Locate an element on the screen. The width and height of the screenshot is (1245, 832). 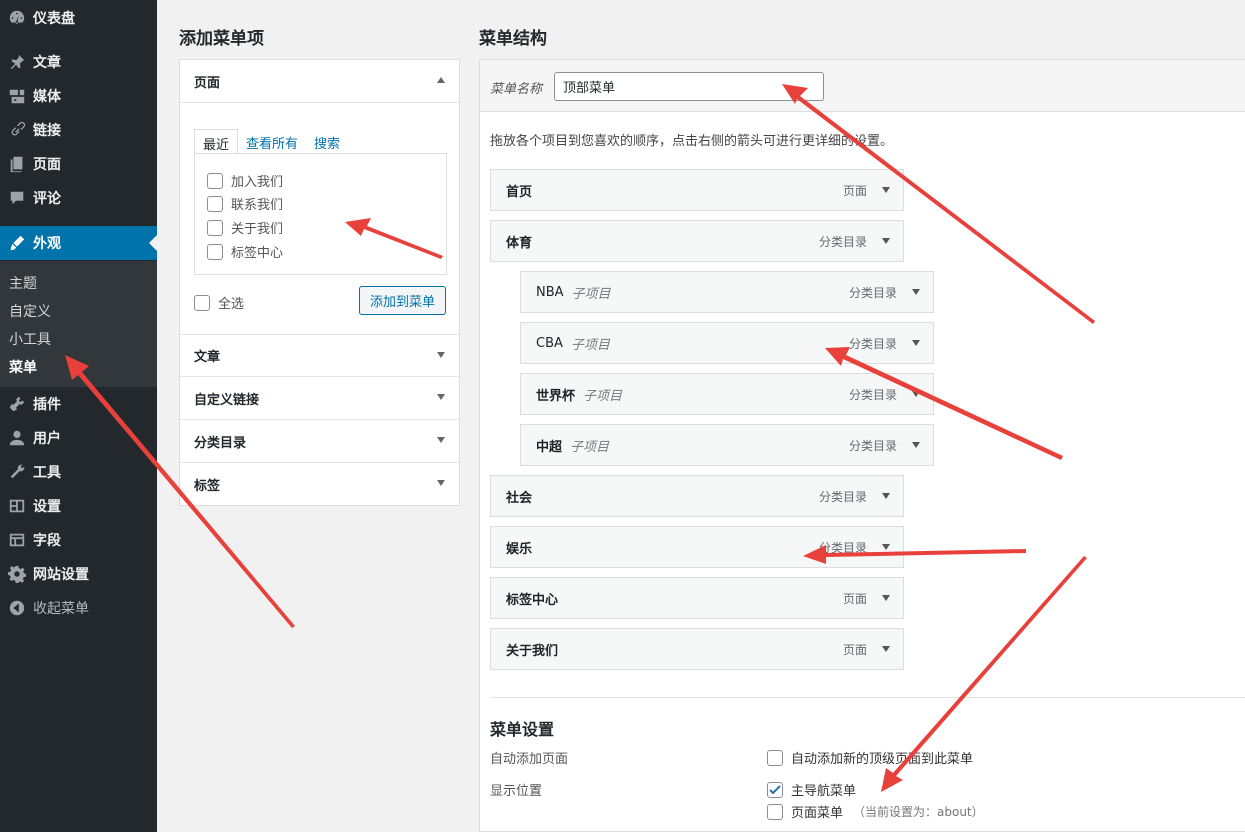
nav-label: 插件 is located at coordinates (47, 405).